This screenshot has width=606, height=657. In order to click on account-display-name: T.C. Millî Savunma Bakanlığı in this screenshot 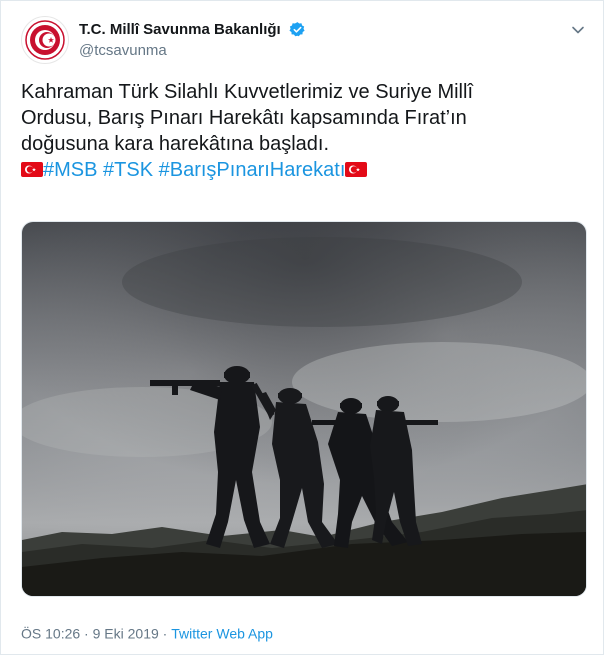, I will do `click(180, 29)`.